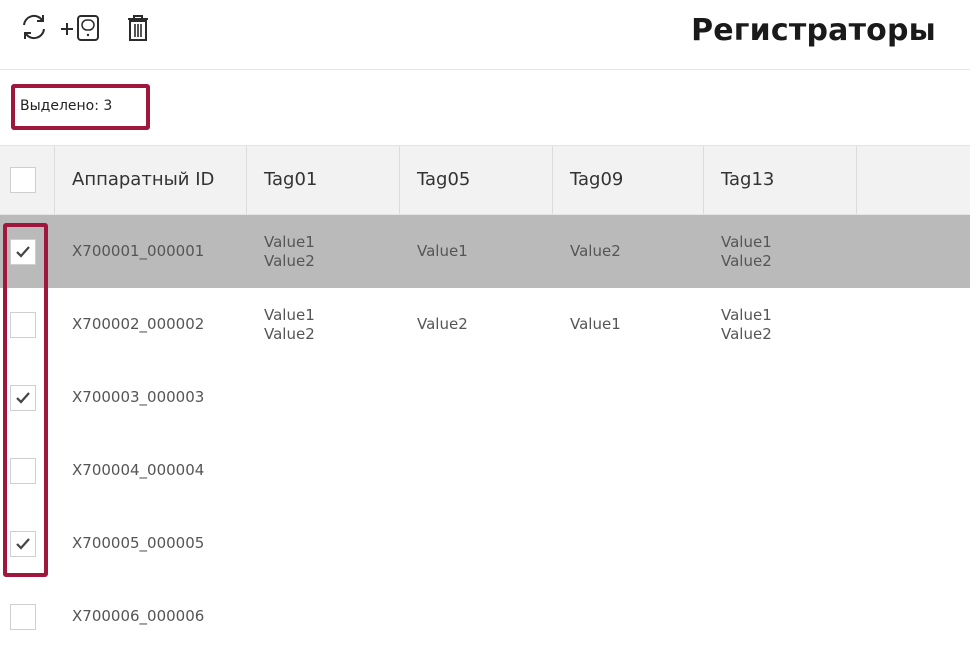  Describe the element at coordinates (151, 180) in the screenshot. I see `column-header-hardware-id: Аппаратный ID` at that location.